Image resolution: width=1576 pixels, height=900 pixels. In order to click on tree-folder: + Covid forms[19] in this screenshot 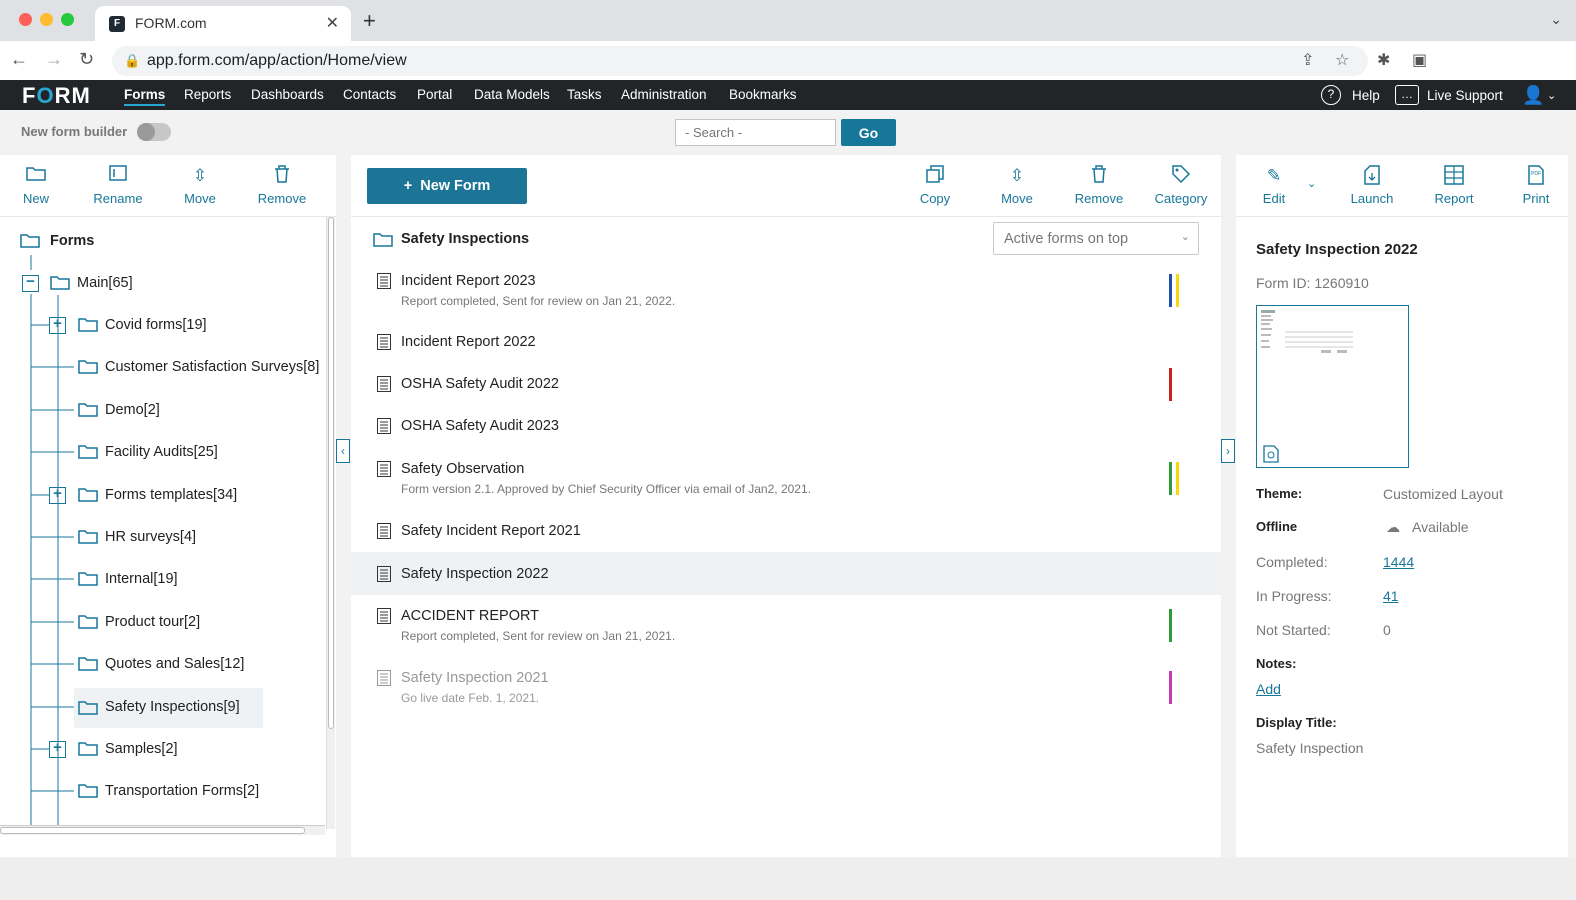, I will do `click(188, 326)`.